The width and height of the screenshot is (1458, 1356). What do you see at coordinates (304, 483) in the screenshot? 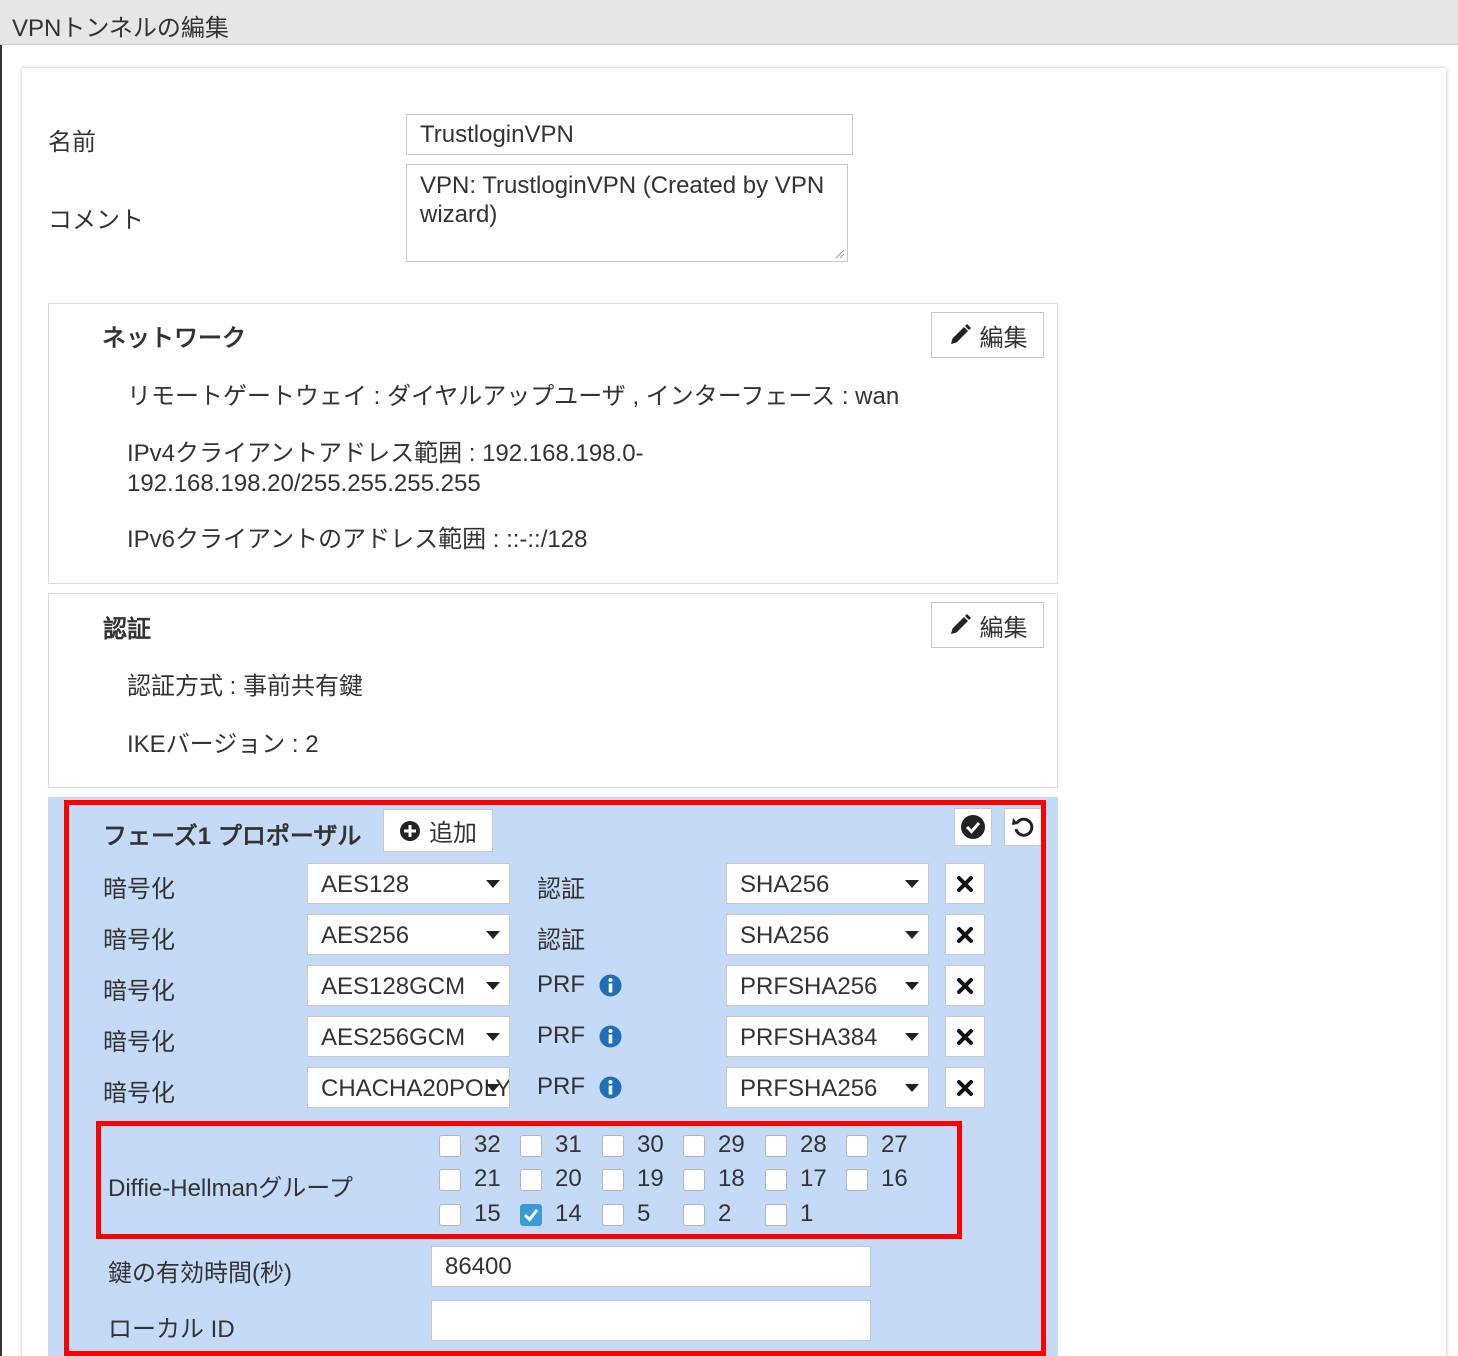
I see `ipv4-range-line2: 192.168.198.20/255.255.255.255` at bounding box center [304, 483].